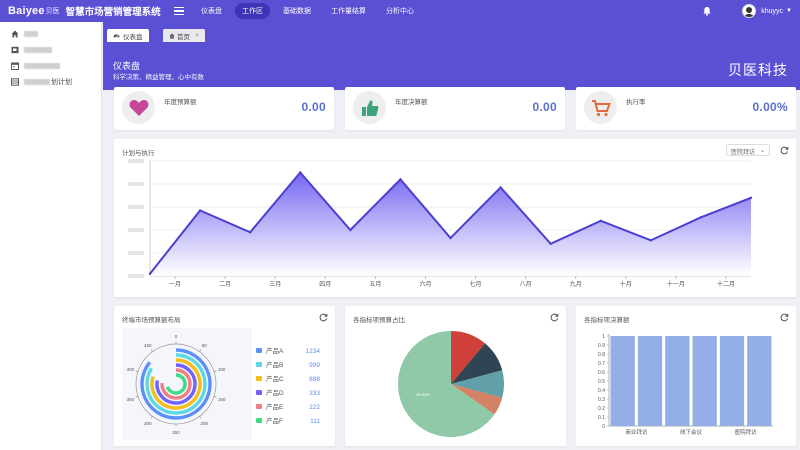 Image resolution: width=800 pixels, height=450 pixels. Describe the element at coordinates (411, 102) in the screenshot. I see `stat-label: 年度决算额` at that location.